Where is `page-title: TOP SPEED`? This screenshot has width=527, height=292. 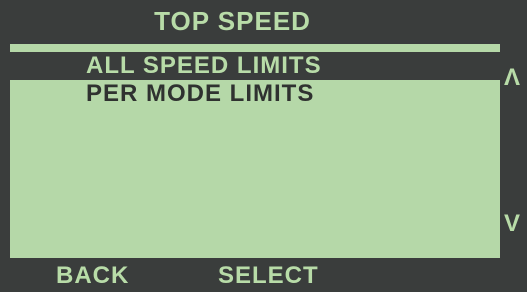
page-title: TOP SPEED is located at coordinates (232, 20).